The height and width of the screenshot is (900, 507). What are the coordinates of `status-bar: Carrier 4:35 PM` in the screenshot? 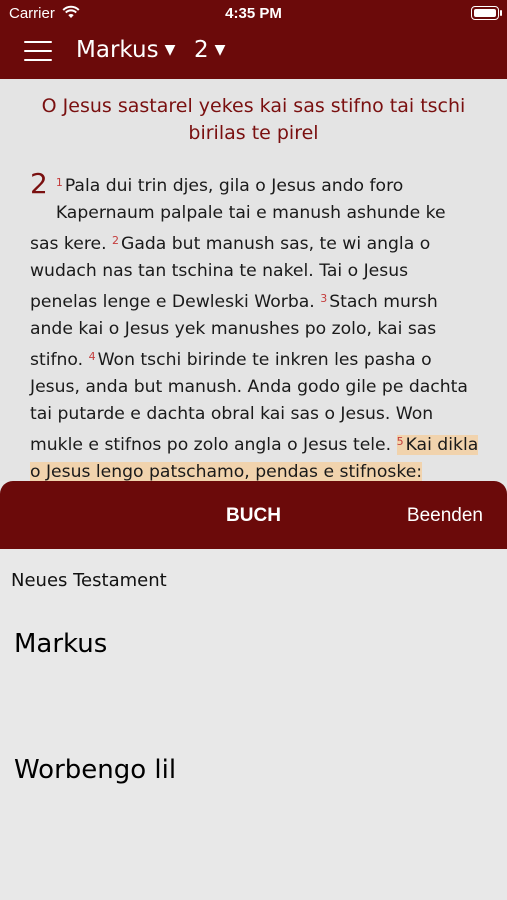 It's located at (253, 14).